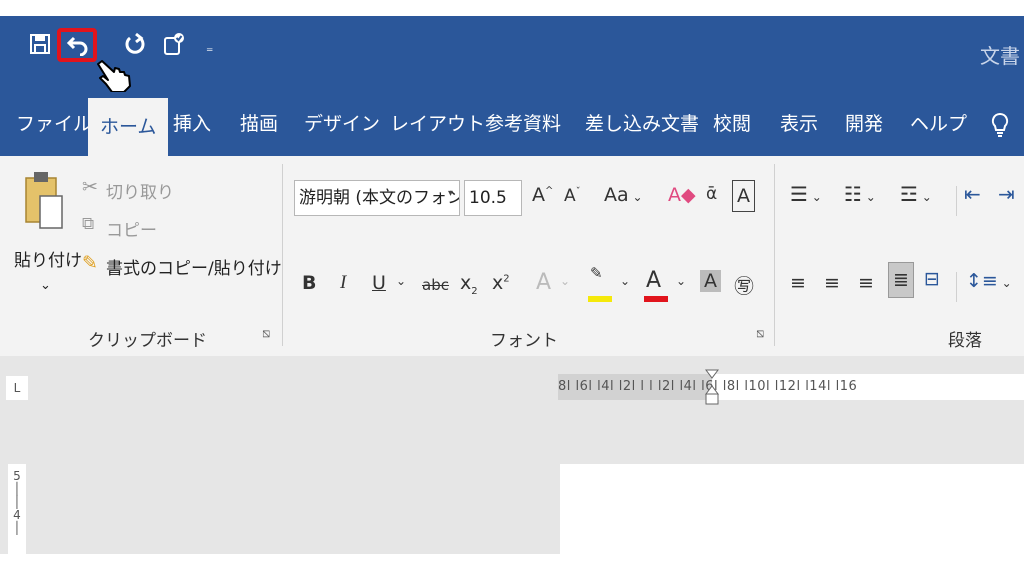 This screenshot has height=576, width=1024. What do you see at coordinates (48, 258) in the screenshot?
I see `paste-label: 貼り付け` at bounding box center [48, 258].